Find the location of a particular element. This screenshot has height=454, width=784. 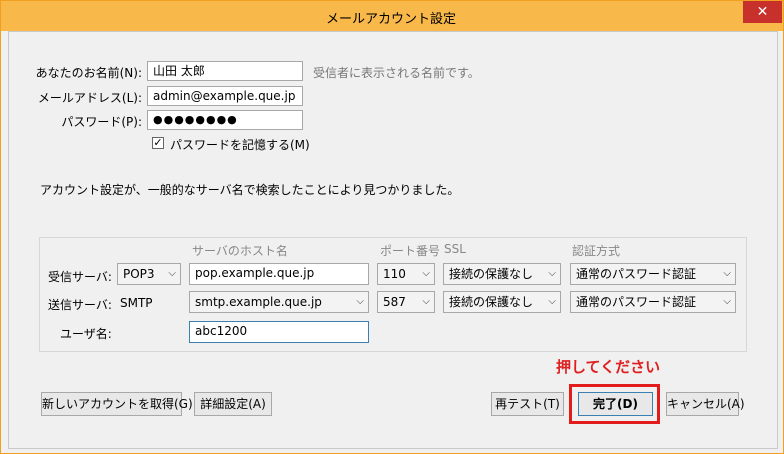

close-icon: ✕ is located at coordinates (762, 12).